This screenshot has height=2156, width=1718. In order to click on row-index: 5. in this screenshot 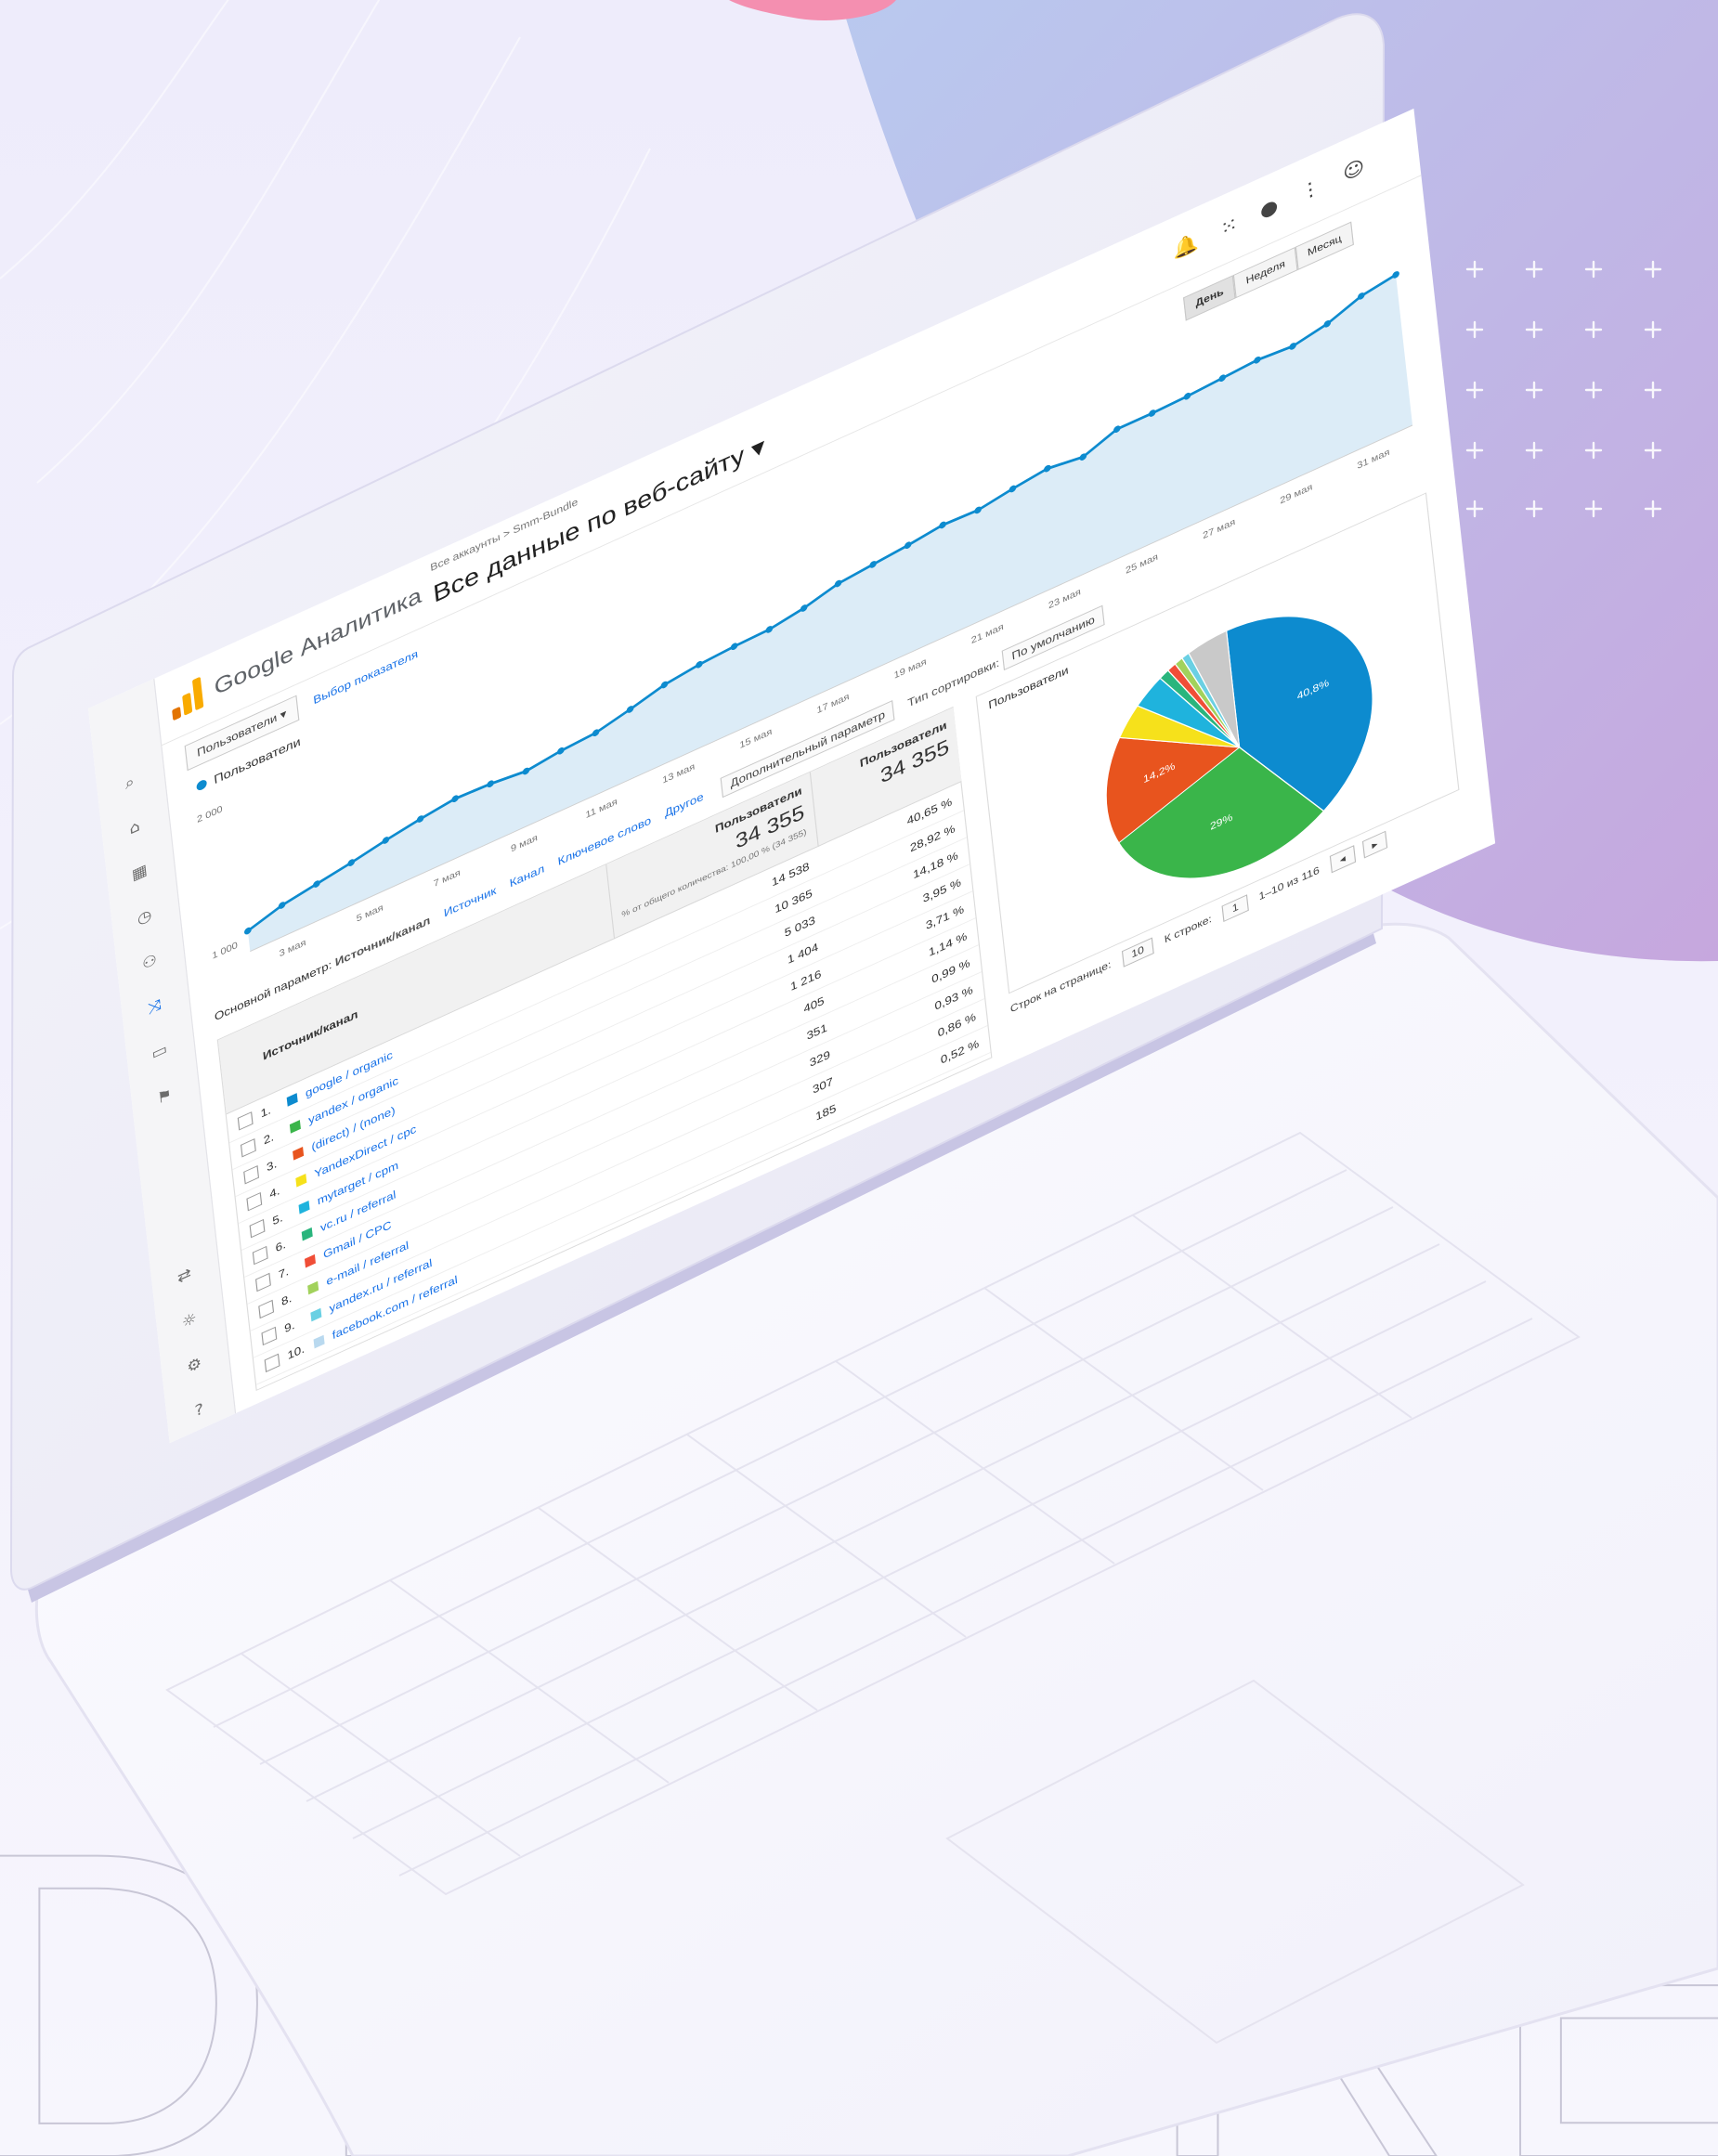, I will do `click(277, 1219)`.